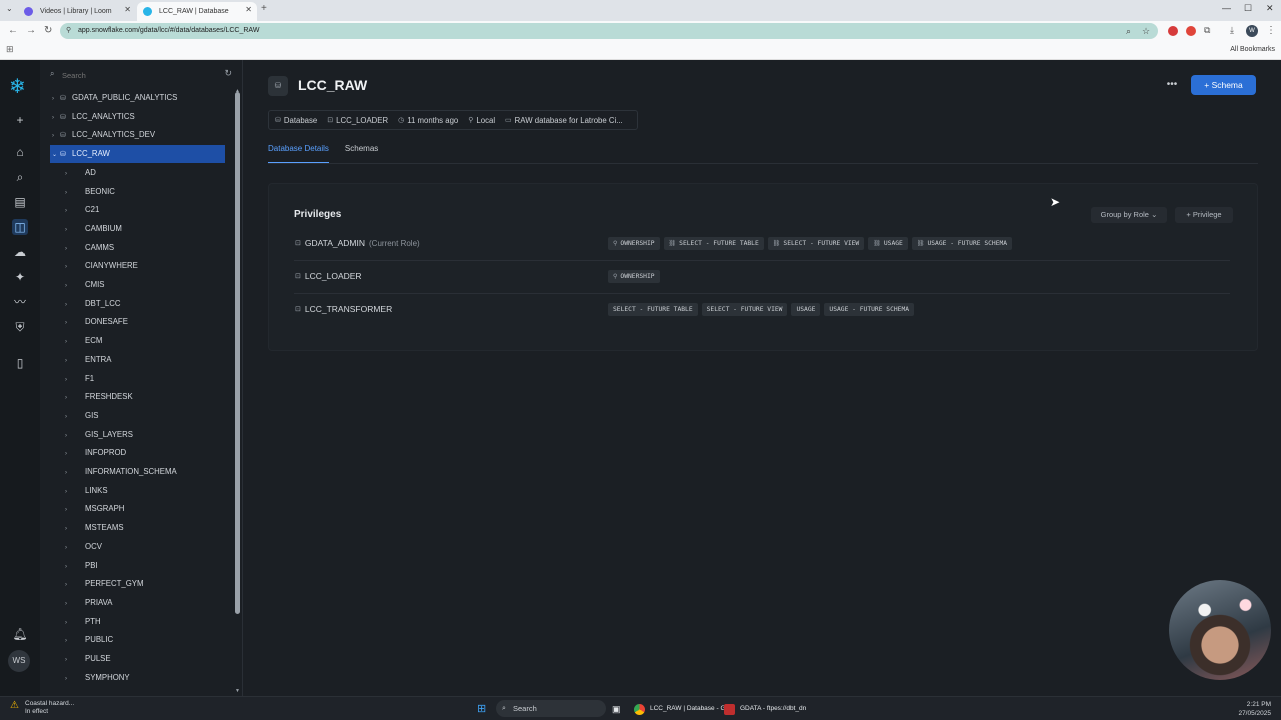 This screenshot has height=720, width=1281. I want to click on tree-schema-item: › INFORMATION_SCHEMA, so click(121, 472).